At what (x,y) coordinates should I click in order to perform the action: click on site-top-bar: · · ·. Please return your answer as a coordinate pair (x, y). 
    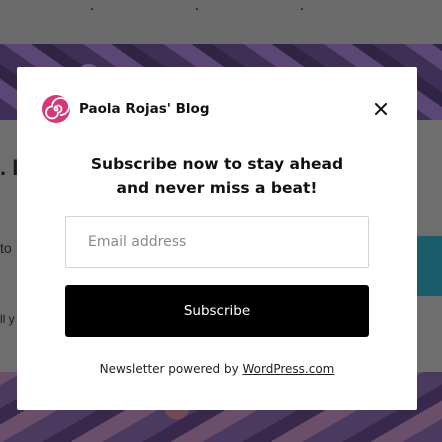
    Looking at the image, I should click on (221, 22).